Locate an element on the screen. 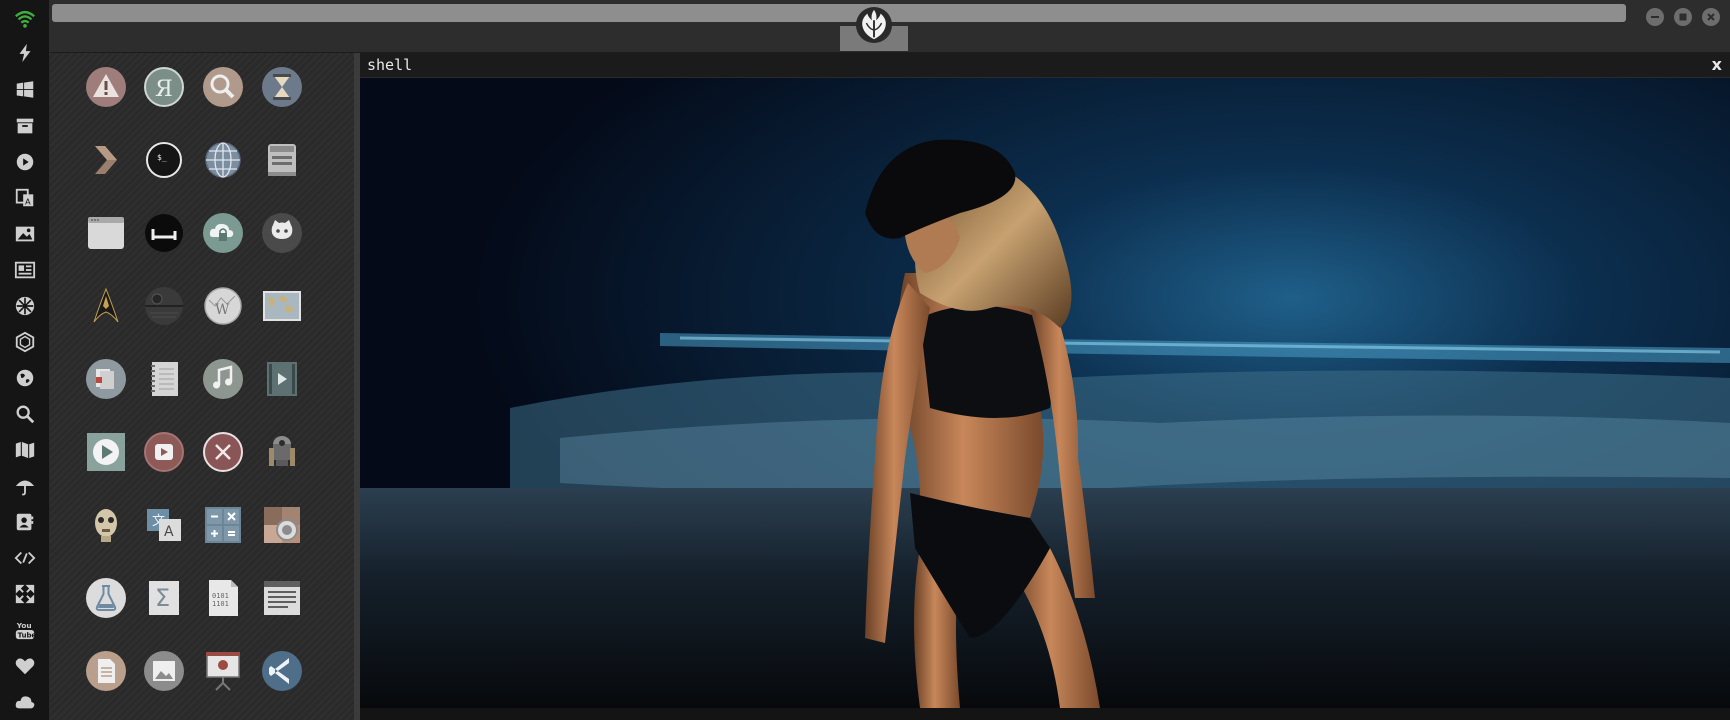  umbrella-icon is located at coordinates (25, 486).